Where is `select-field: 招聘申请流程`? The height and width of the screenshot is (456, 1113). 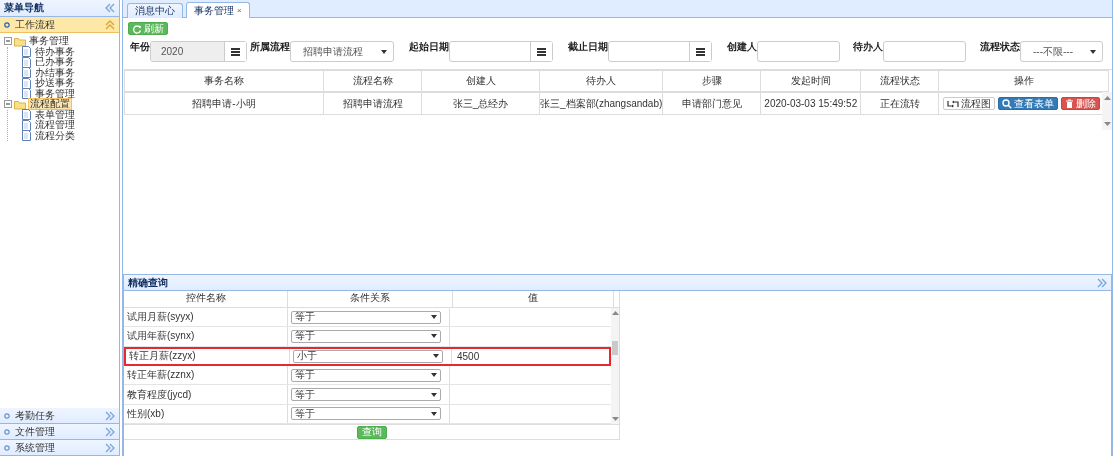
select-field: 招聘申请流程 is located at coordinates (342, 51).